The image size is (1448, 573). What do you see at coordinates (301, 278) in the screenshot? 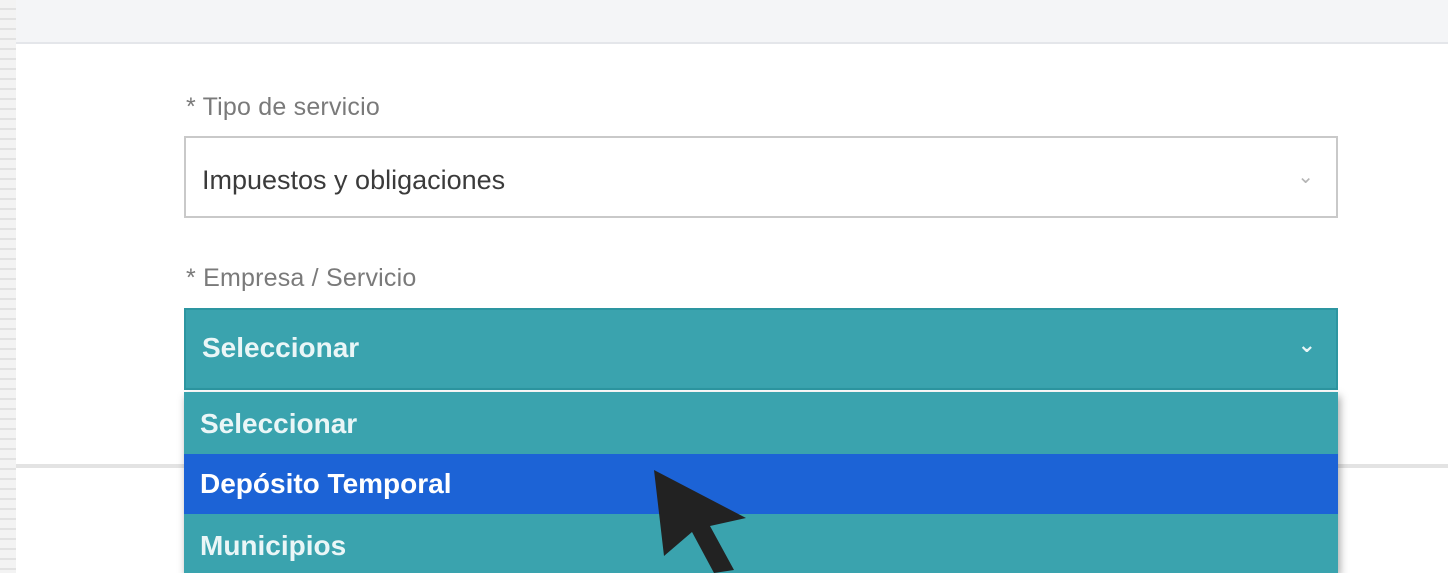
I see `empresa-servicio-label: * Empresa / Servicio` at bounding box center [301, 278].